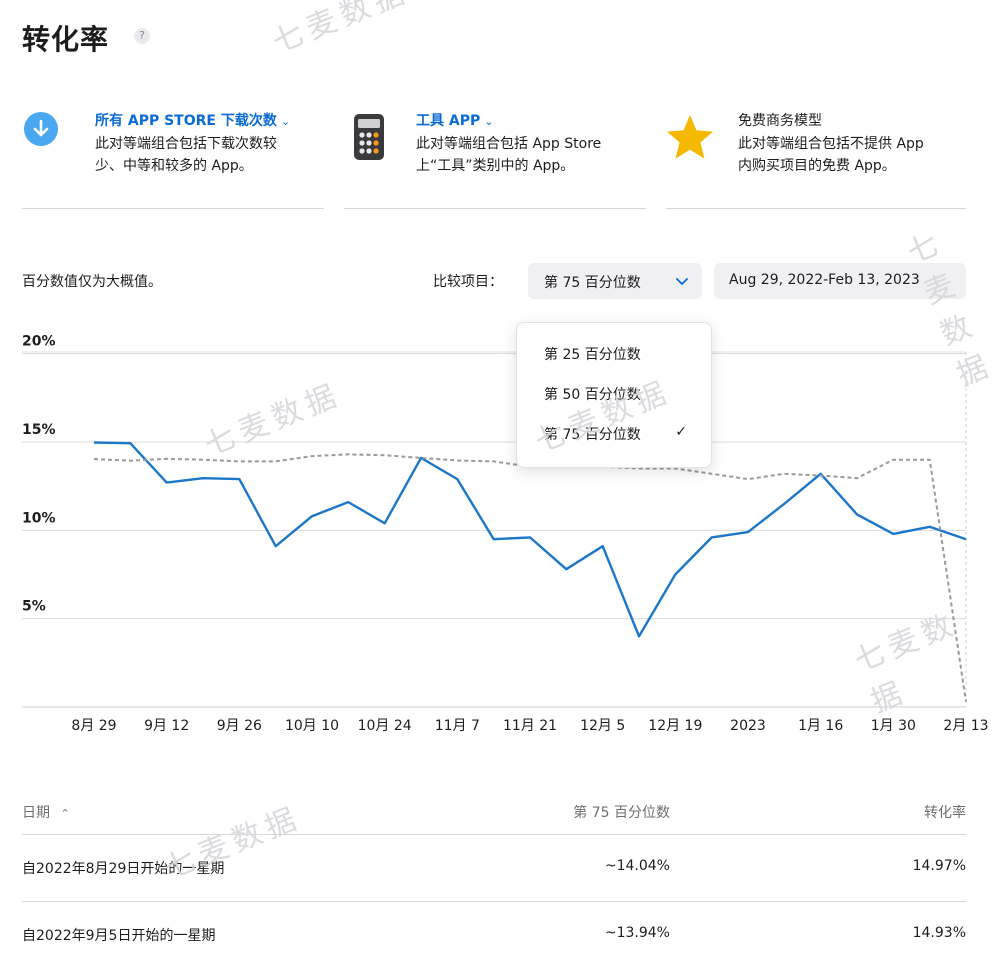  I want to click on table-header-date: 日期 ⌃, so click(46, 812).